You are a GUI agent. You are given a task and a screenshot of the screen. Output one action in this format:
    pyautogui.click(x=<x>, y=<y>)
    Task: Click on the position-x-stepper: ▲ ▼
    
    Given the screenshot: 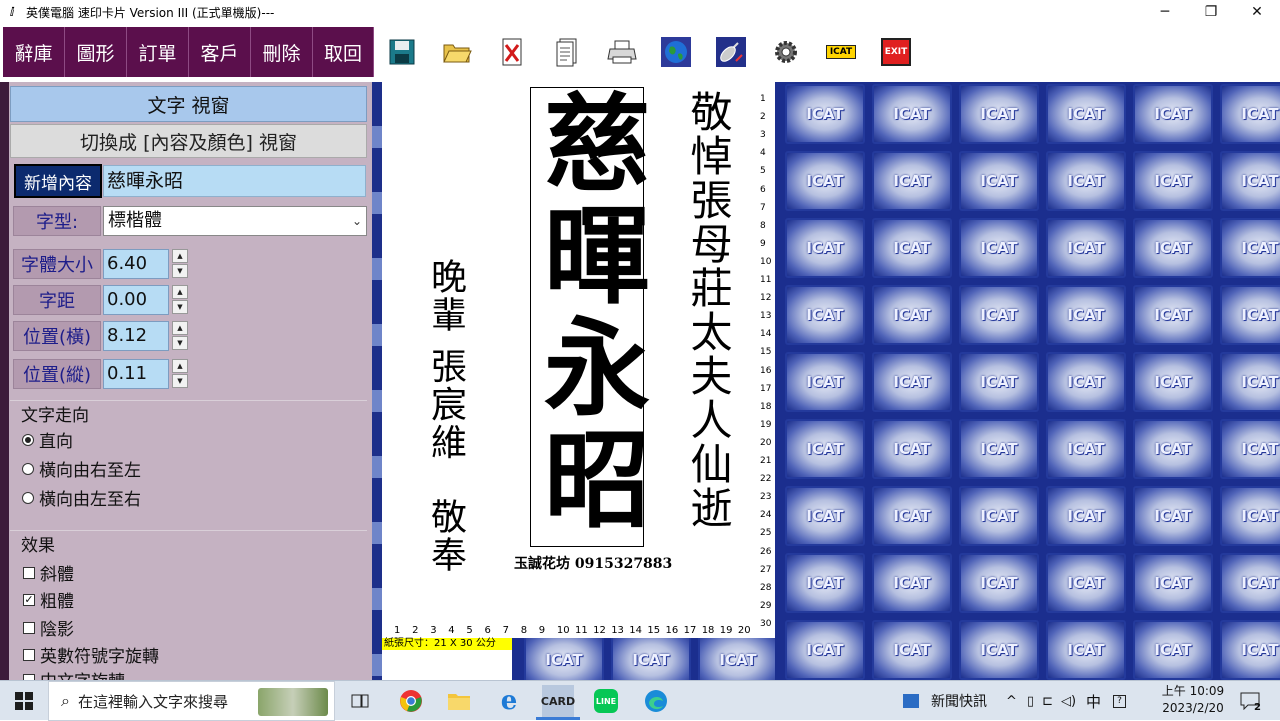 What is the action you would take?
    pyautogui.click(x=180, y=336)
    